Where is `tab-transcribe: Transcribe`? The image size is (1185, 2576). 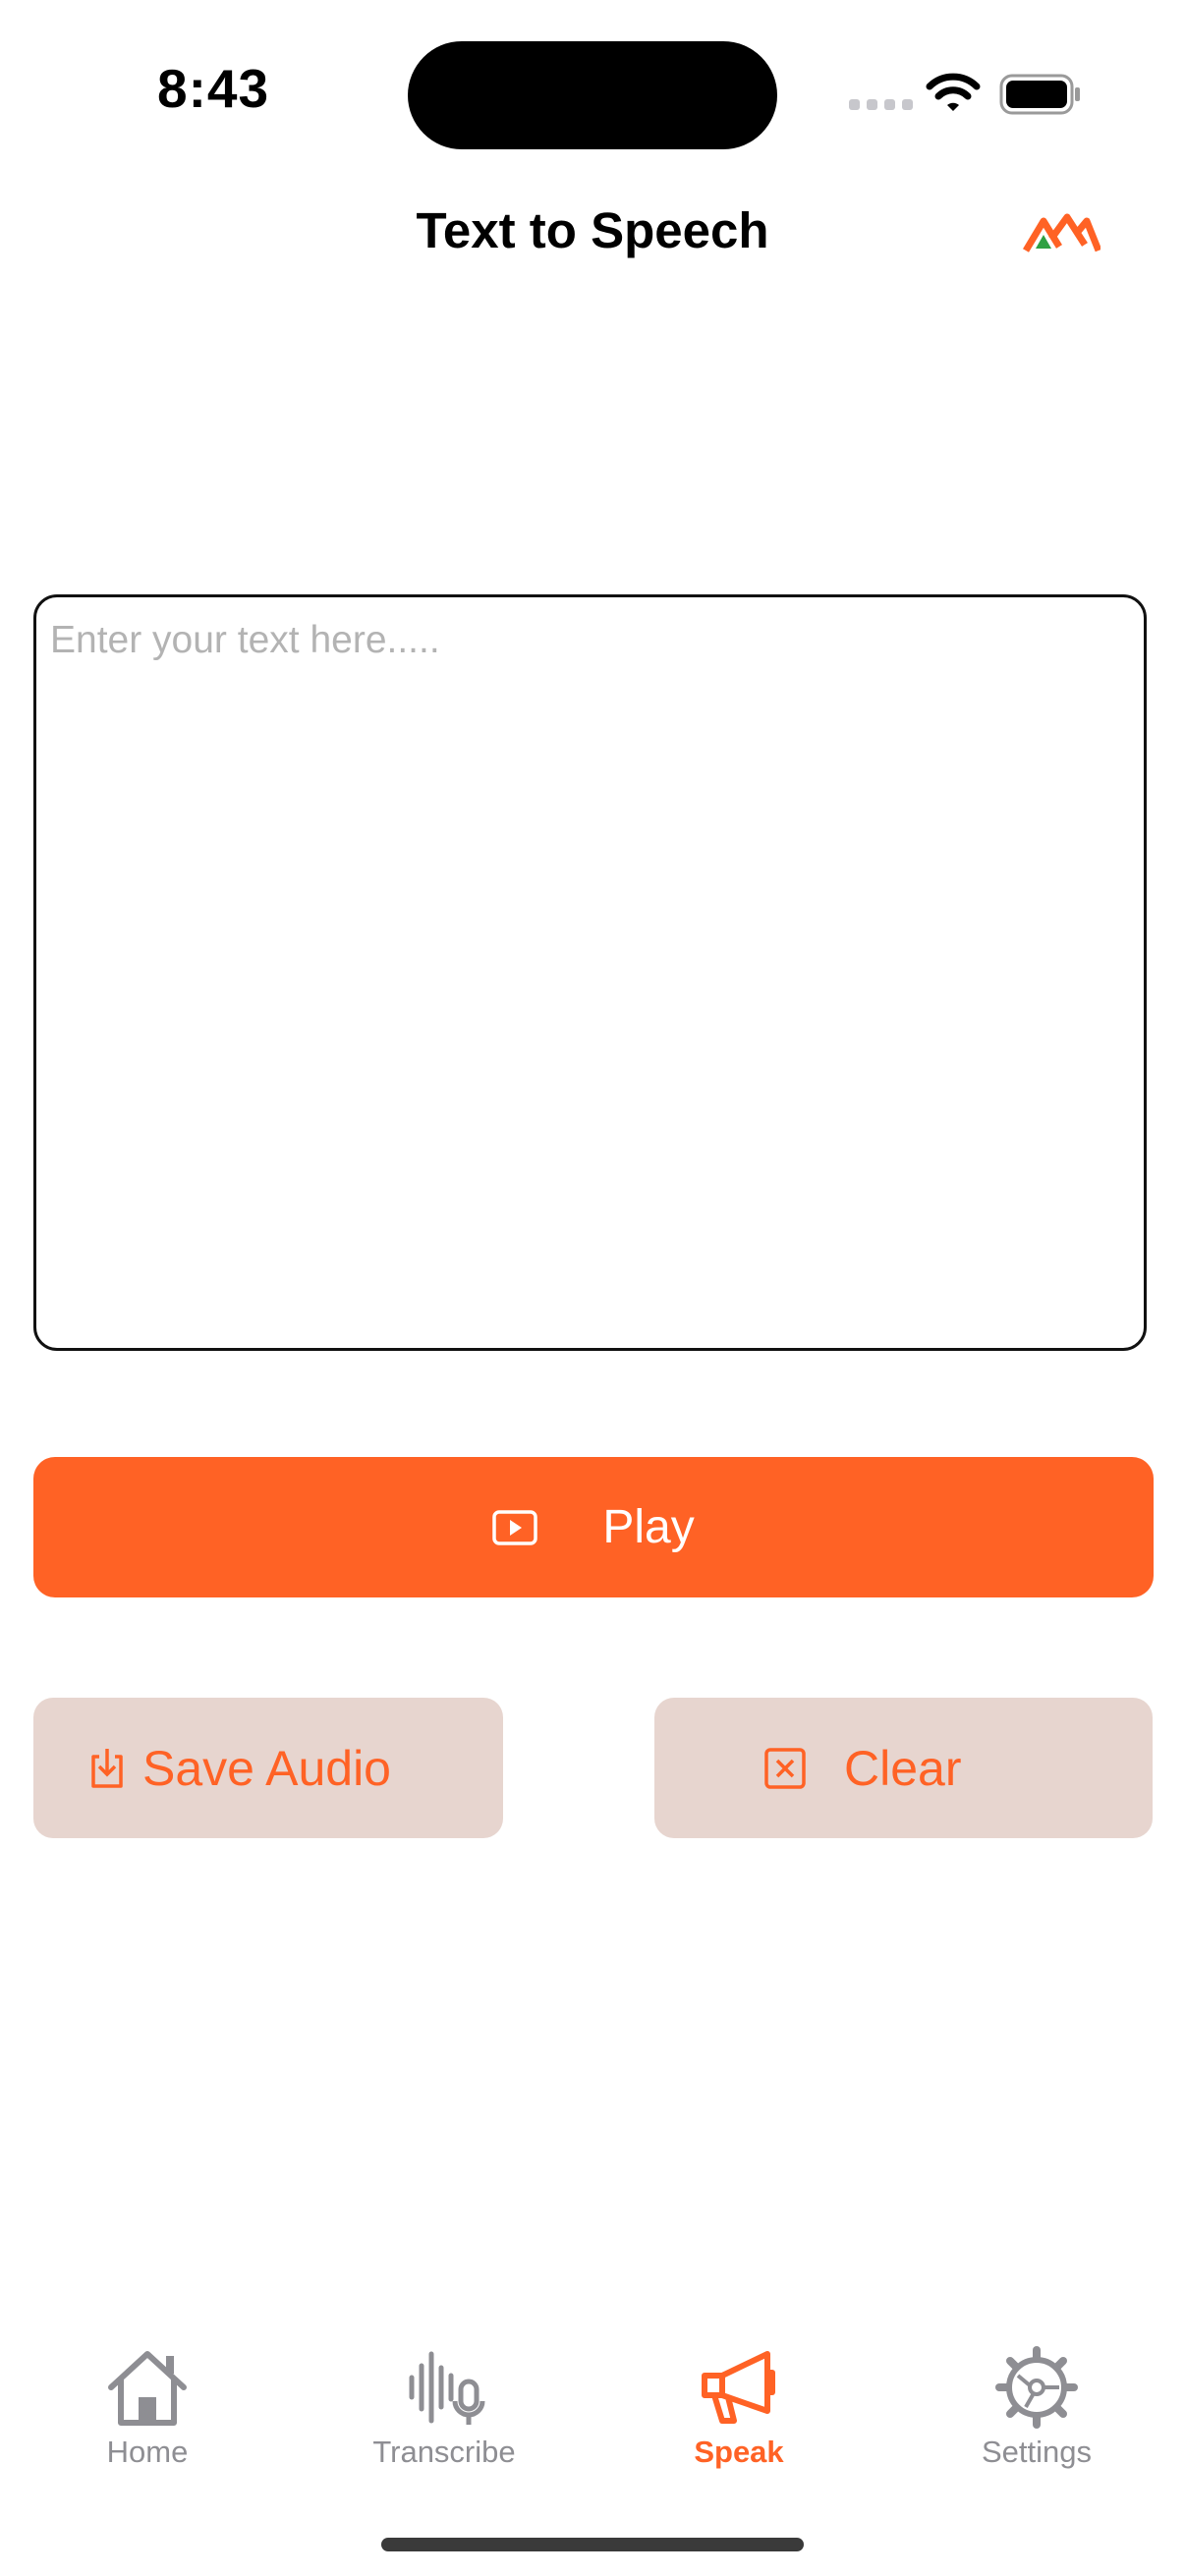 tab-transcribe: Transcribe is located at coordinates (444, 2408).